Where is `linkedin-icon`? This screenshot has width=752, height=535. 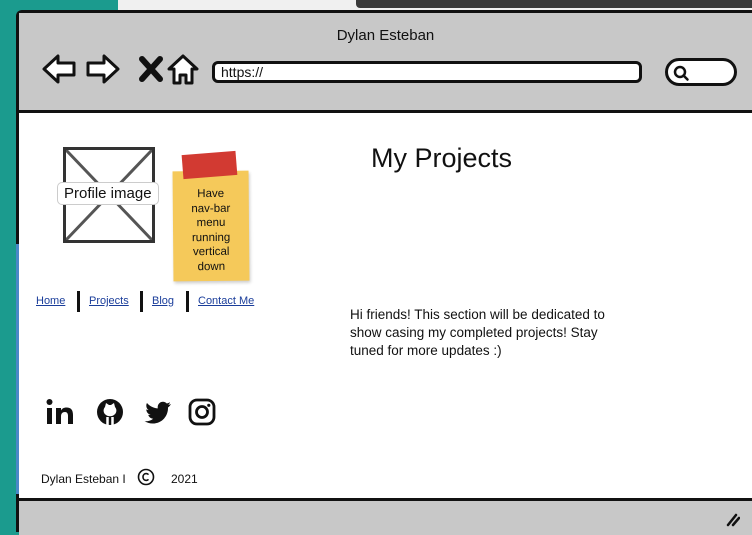 linkedin-icon is located at coordinates (60, 412).